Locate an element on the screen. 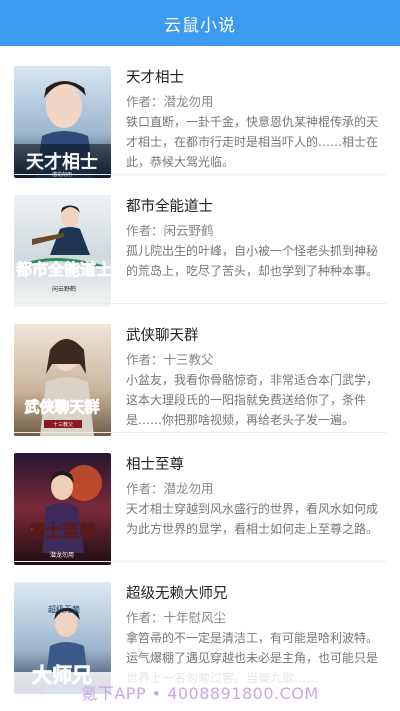 This screenshot has width=400, height=711. book-author: 作者：十年慰风尘 is located at coordinates (176, 616).